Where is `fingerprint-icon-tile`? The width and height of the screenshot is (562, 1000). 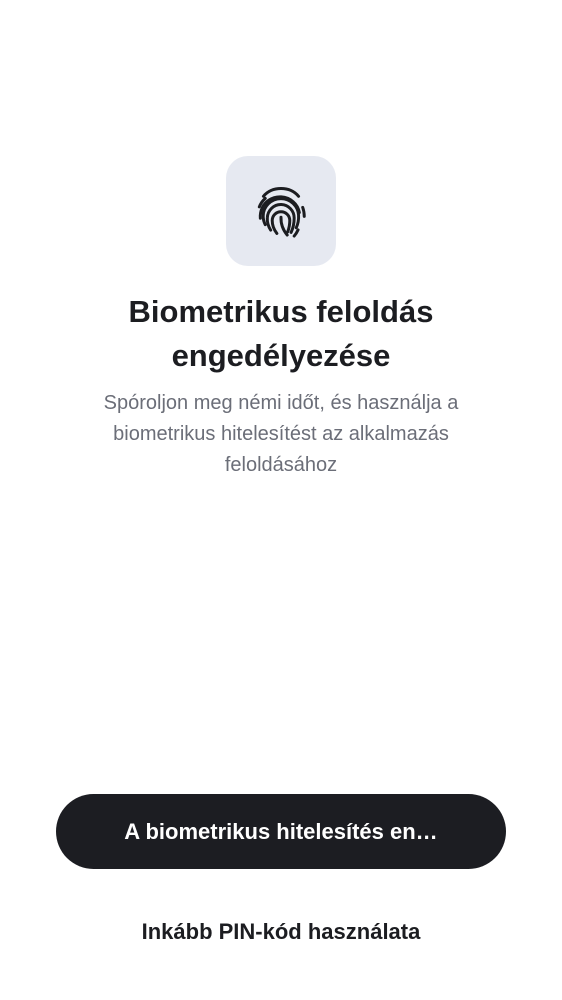
fingerprint-icon-tile is located at coordinates (281, 211).